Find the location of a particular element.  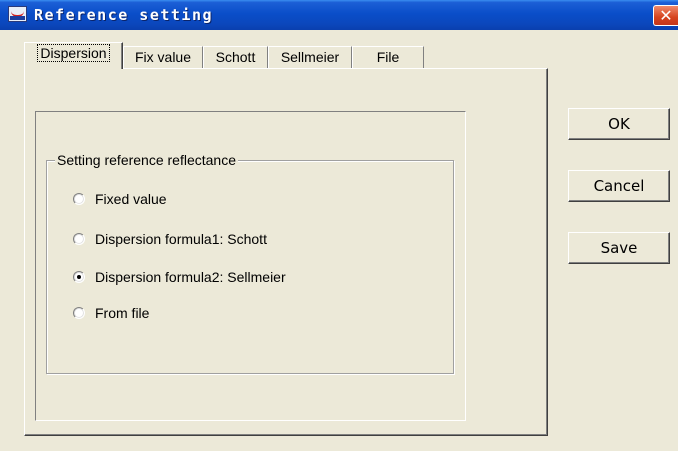

close-button: ✕ is located at coordinates (665, 15).